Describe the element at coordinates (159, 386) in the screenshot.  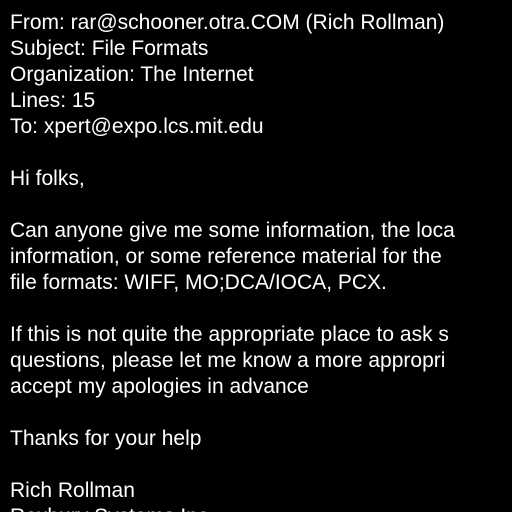
I see `body-paragraph2-line3: accept my apologies in advance` at that location.